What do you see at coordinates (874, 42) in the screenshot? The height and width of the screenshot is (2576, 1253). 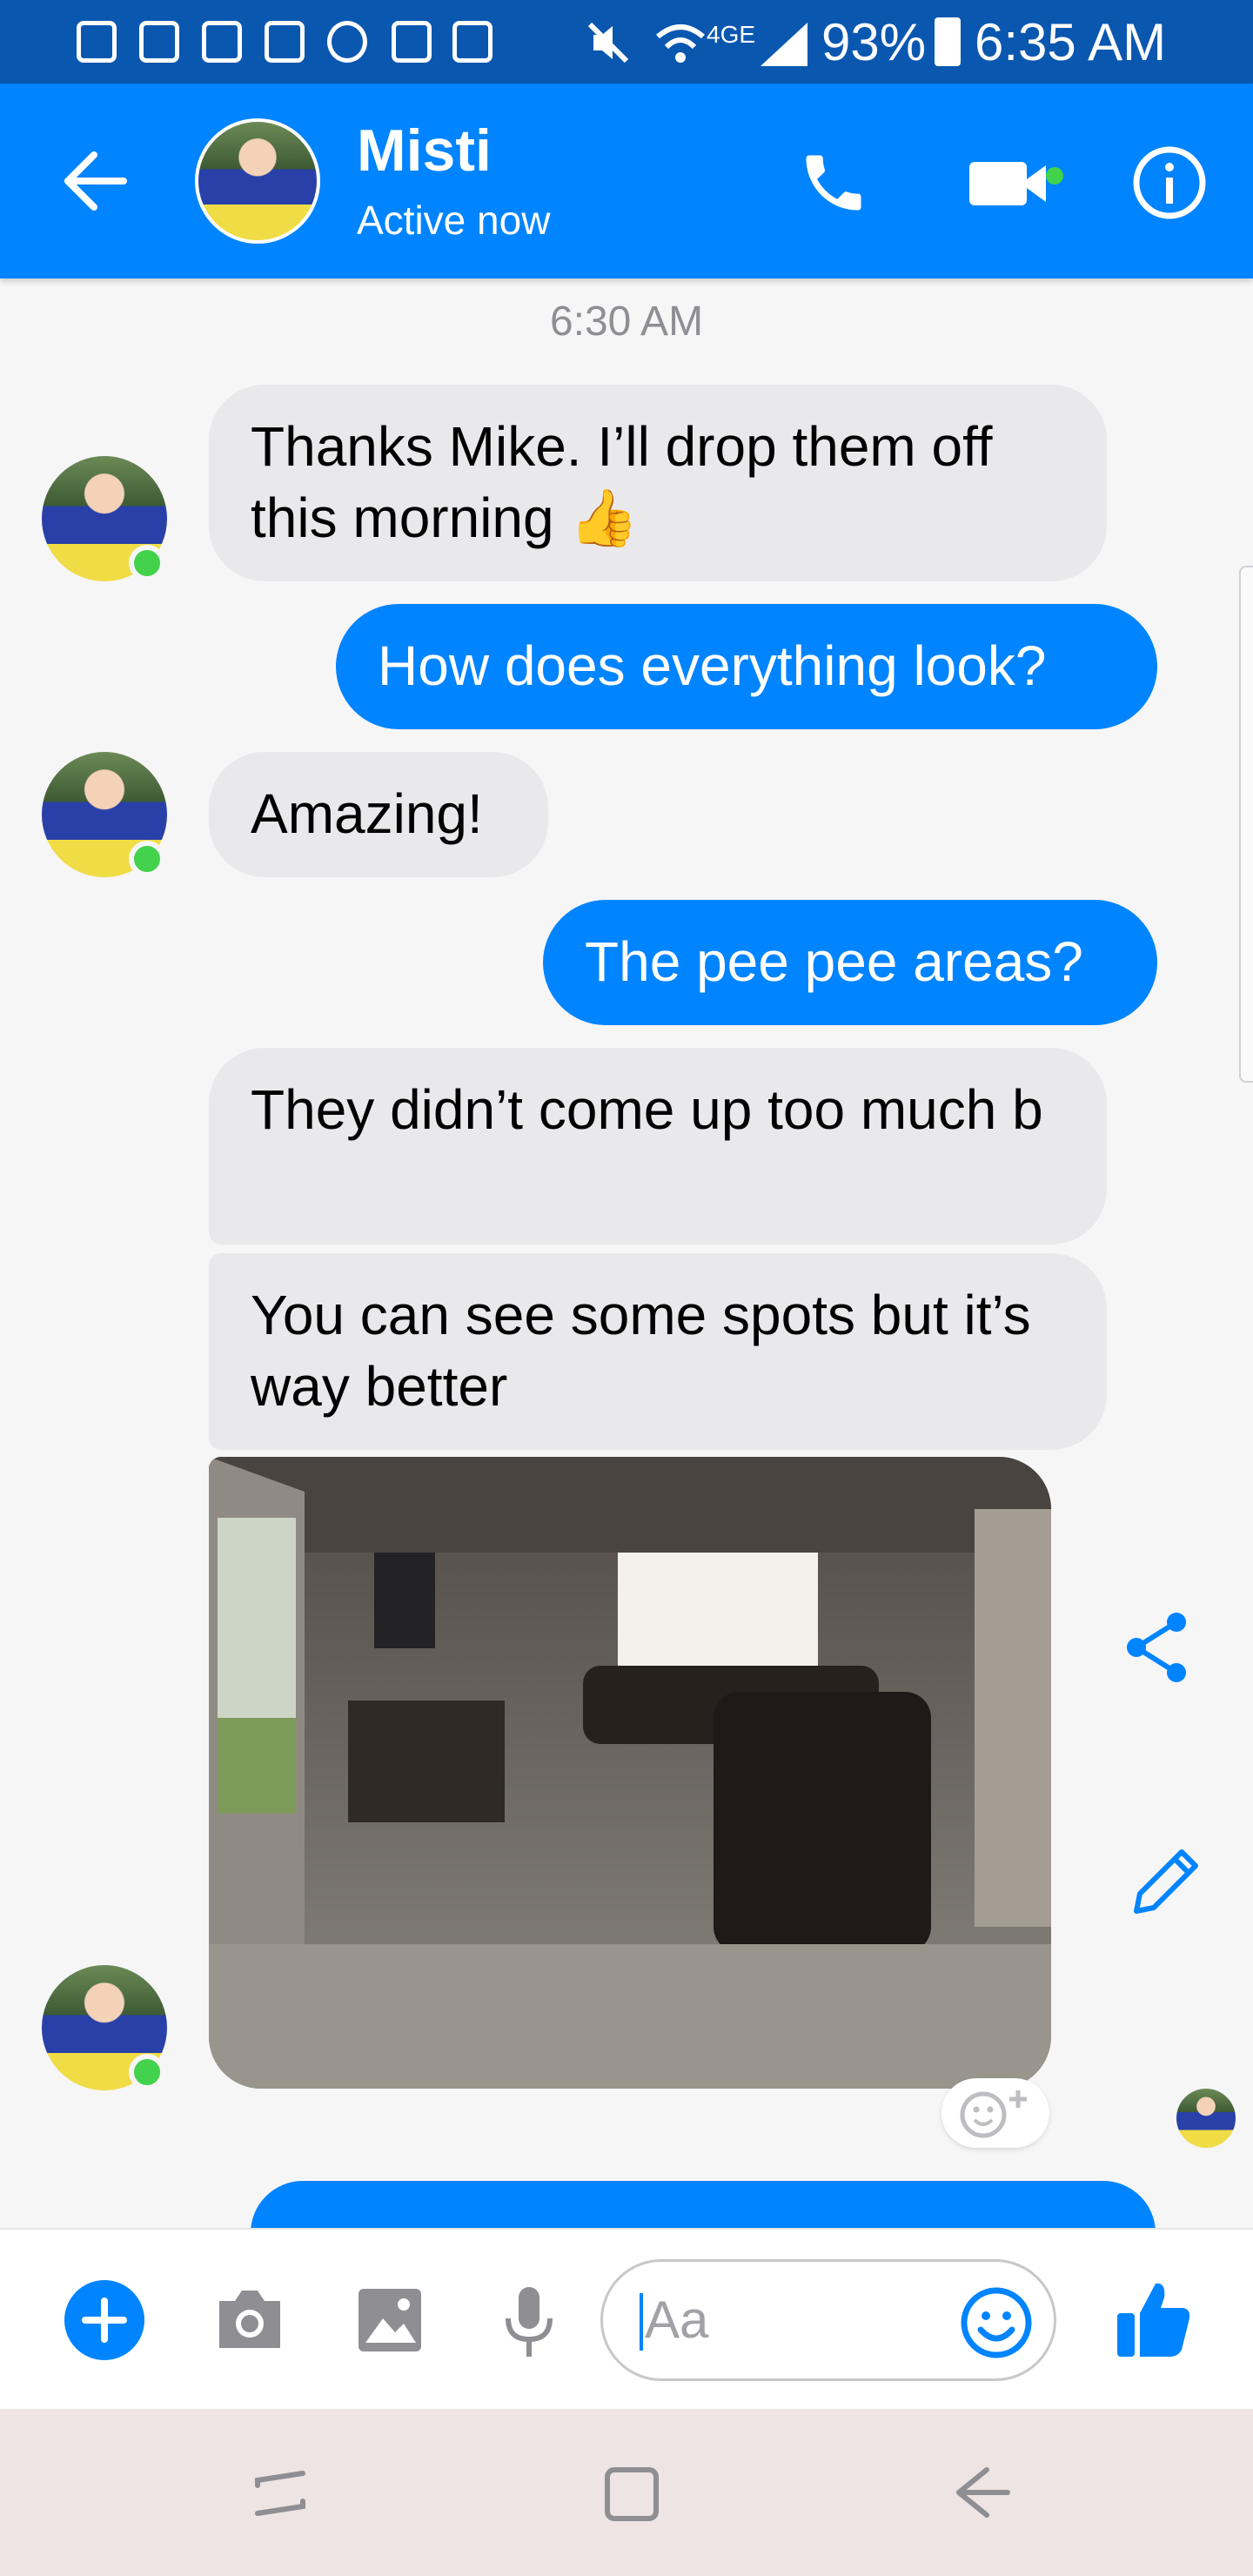 I see `battery-percentage: 93%` at bounding box center [874, 42].